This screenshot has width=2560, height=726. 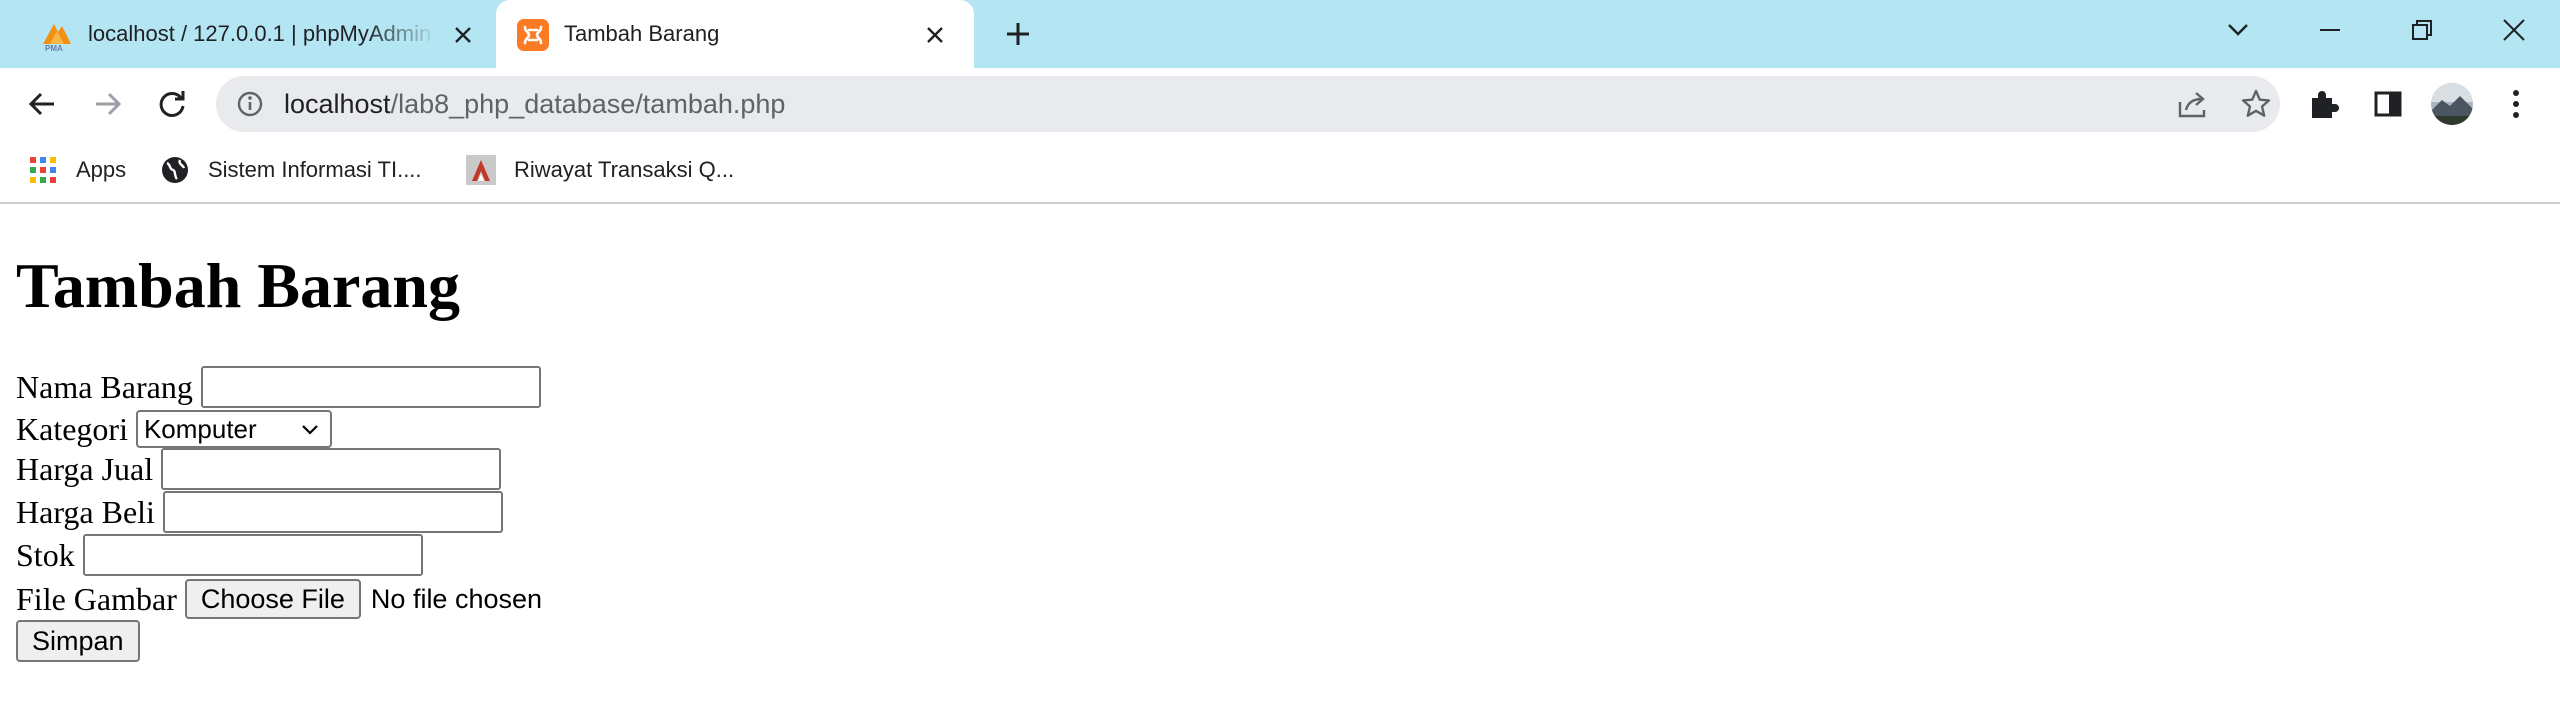 I want to click on back-button, so click(x=42, y=104).